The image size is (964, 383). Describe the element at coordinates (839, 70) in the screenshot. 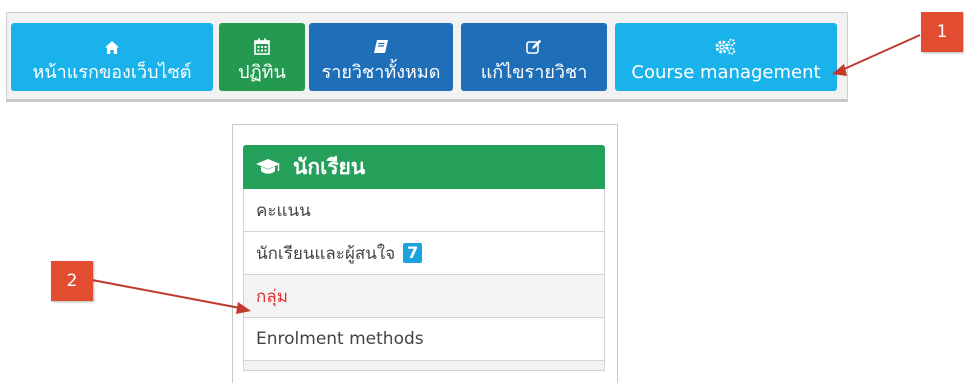

I see `callout-1-arrowhead` at that location.